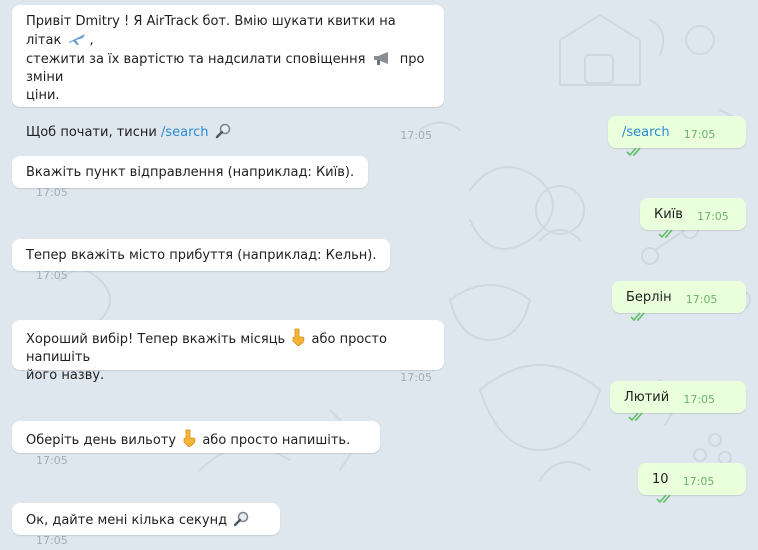  I want to click on message-line: його назву. 17:05, so click(229, 376).